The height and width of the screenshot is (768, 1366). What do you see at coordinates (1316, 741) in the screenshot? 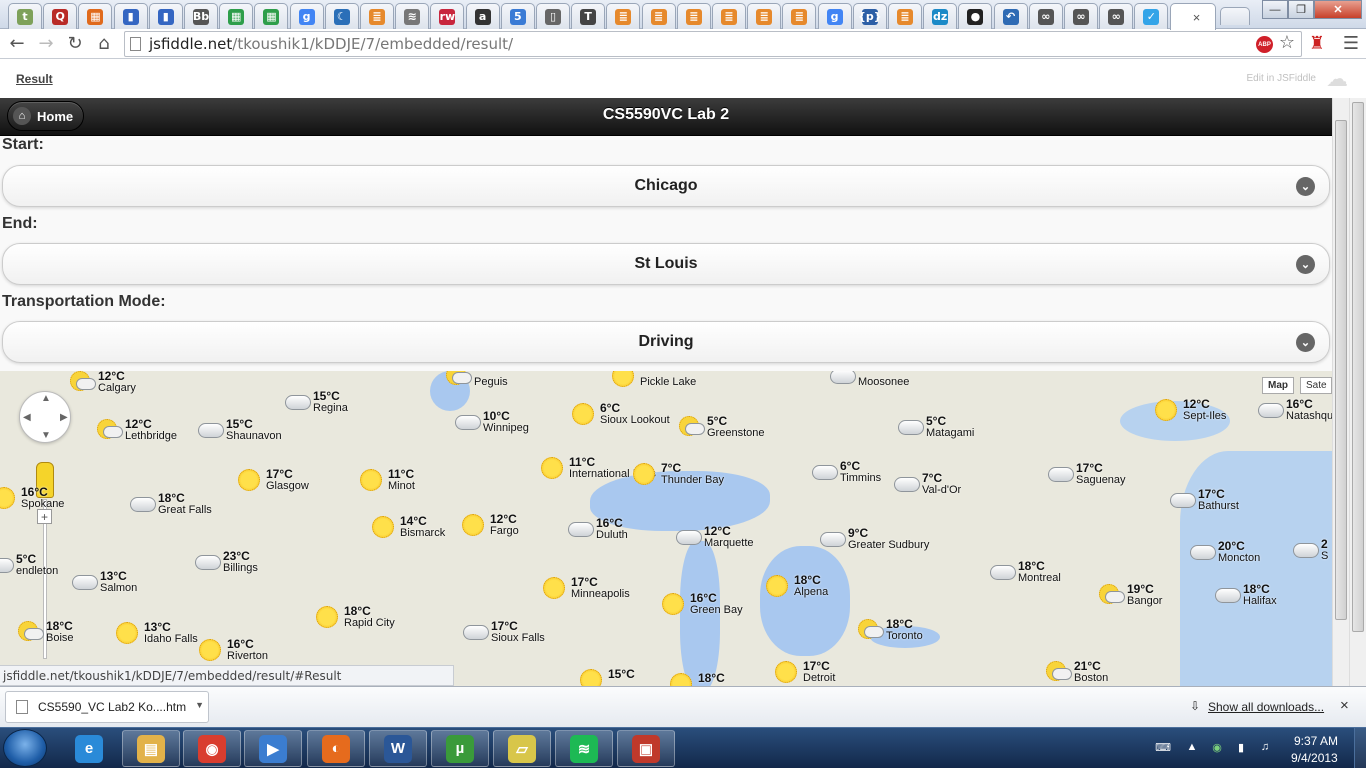
I see `clock-time: 9:37 AM` at bounding box center [1316, 741].